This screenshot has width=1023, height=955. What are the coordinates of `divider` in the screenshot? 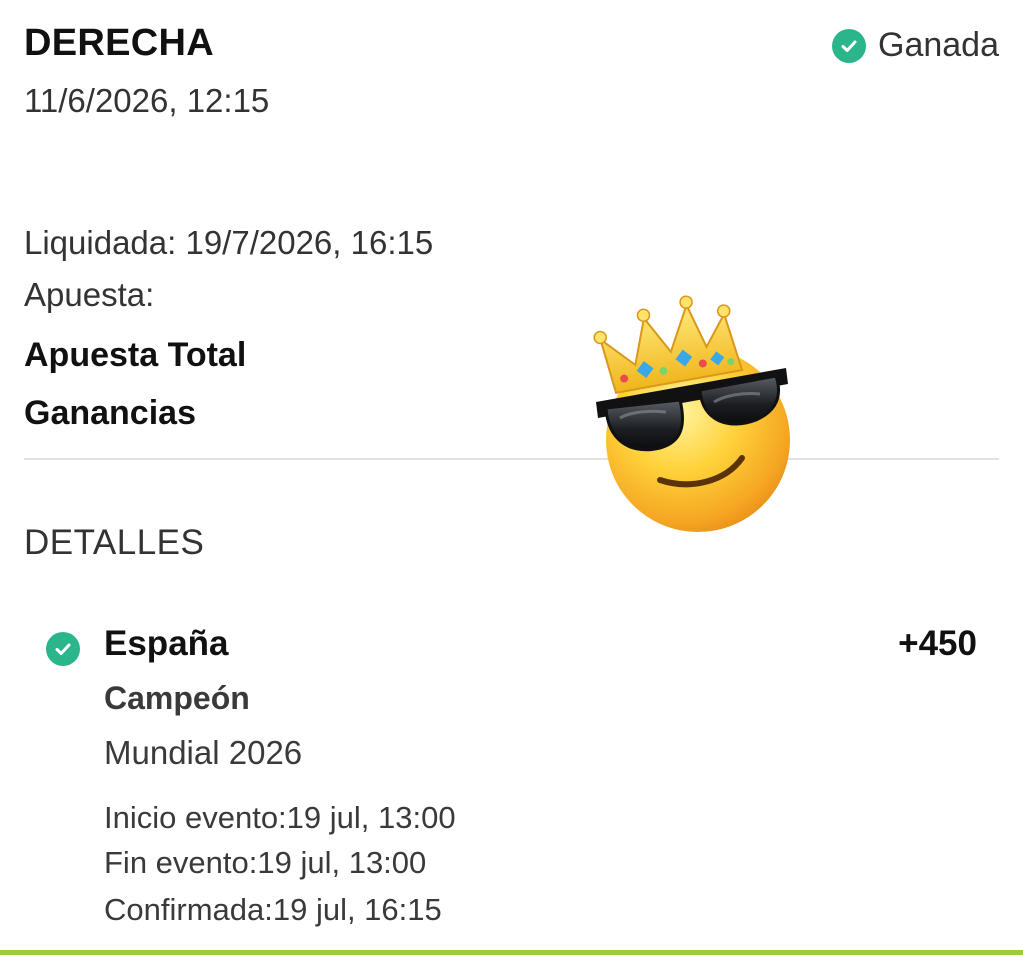 It's located at (511, 459).